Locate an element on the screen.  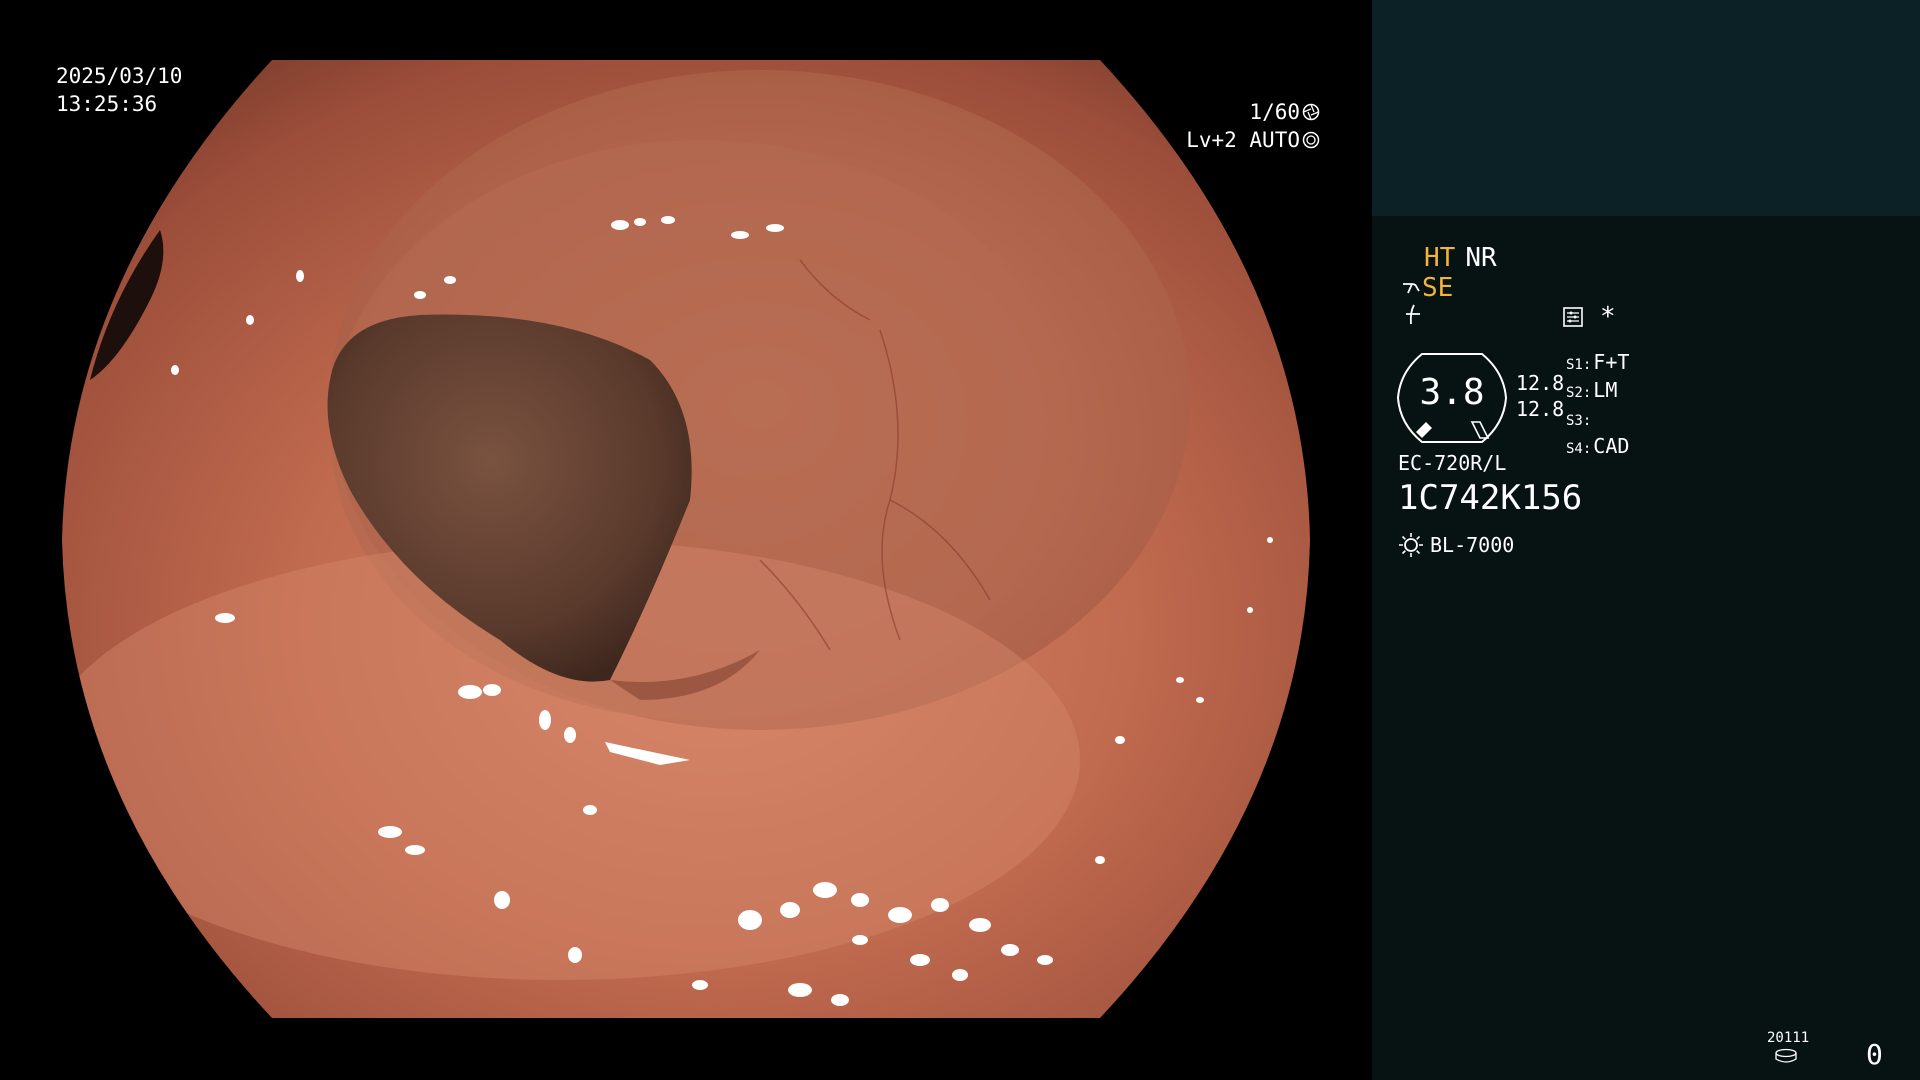
enhancement-modes: HT NR is located at coordinates (1465, 258).